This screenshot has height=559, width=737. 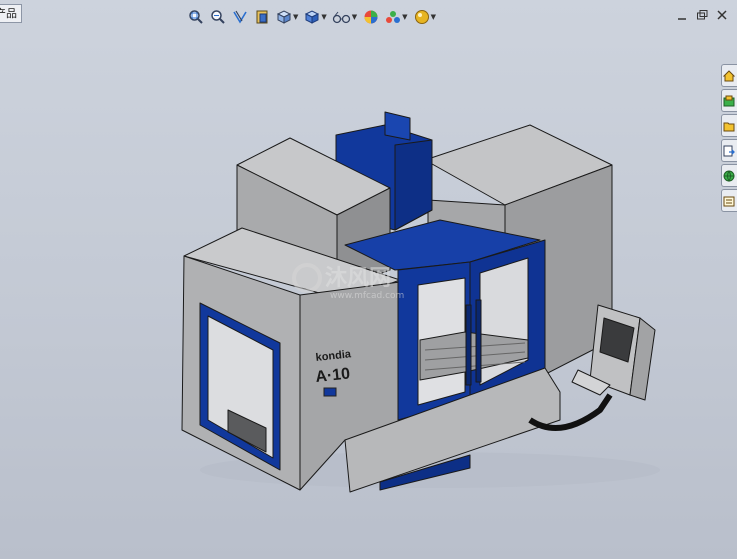 I want to click on heads-up-view-toolbar: ▼ ▼ ▼ ▼ ▼, so click(x=312, y=17).